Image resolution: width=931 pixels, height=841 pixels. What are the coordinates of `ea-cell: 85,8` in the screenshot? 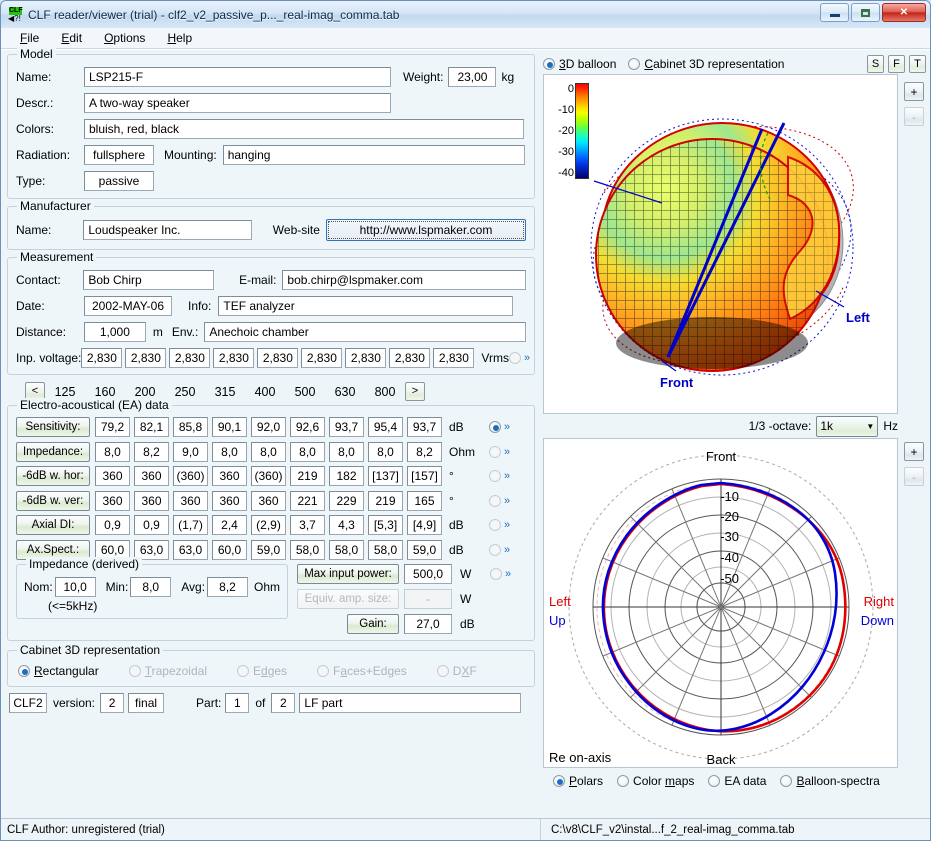 It's located at (190, 427).